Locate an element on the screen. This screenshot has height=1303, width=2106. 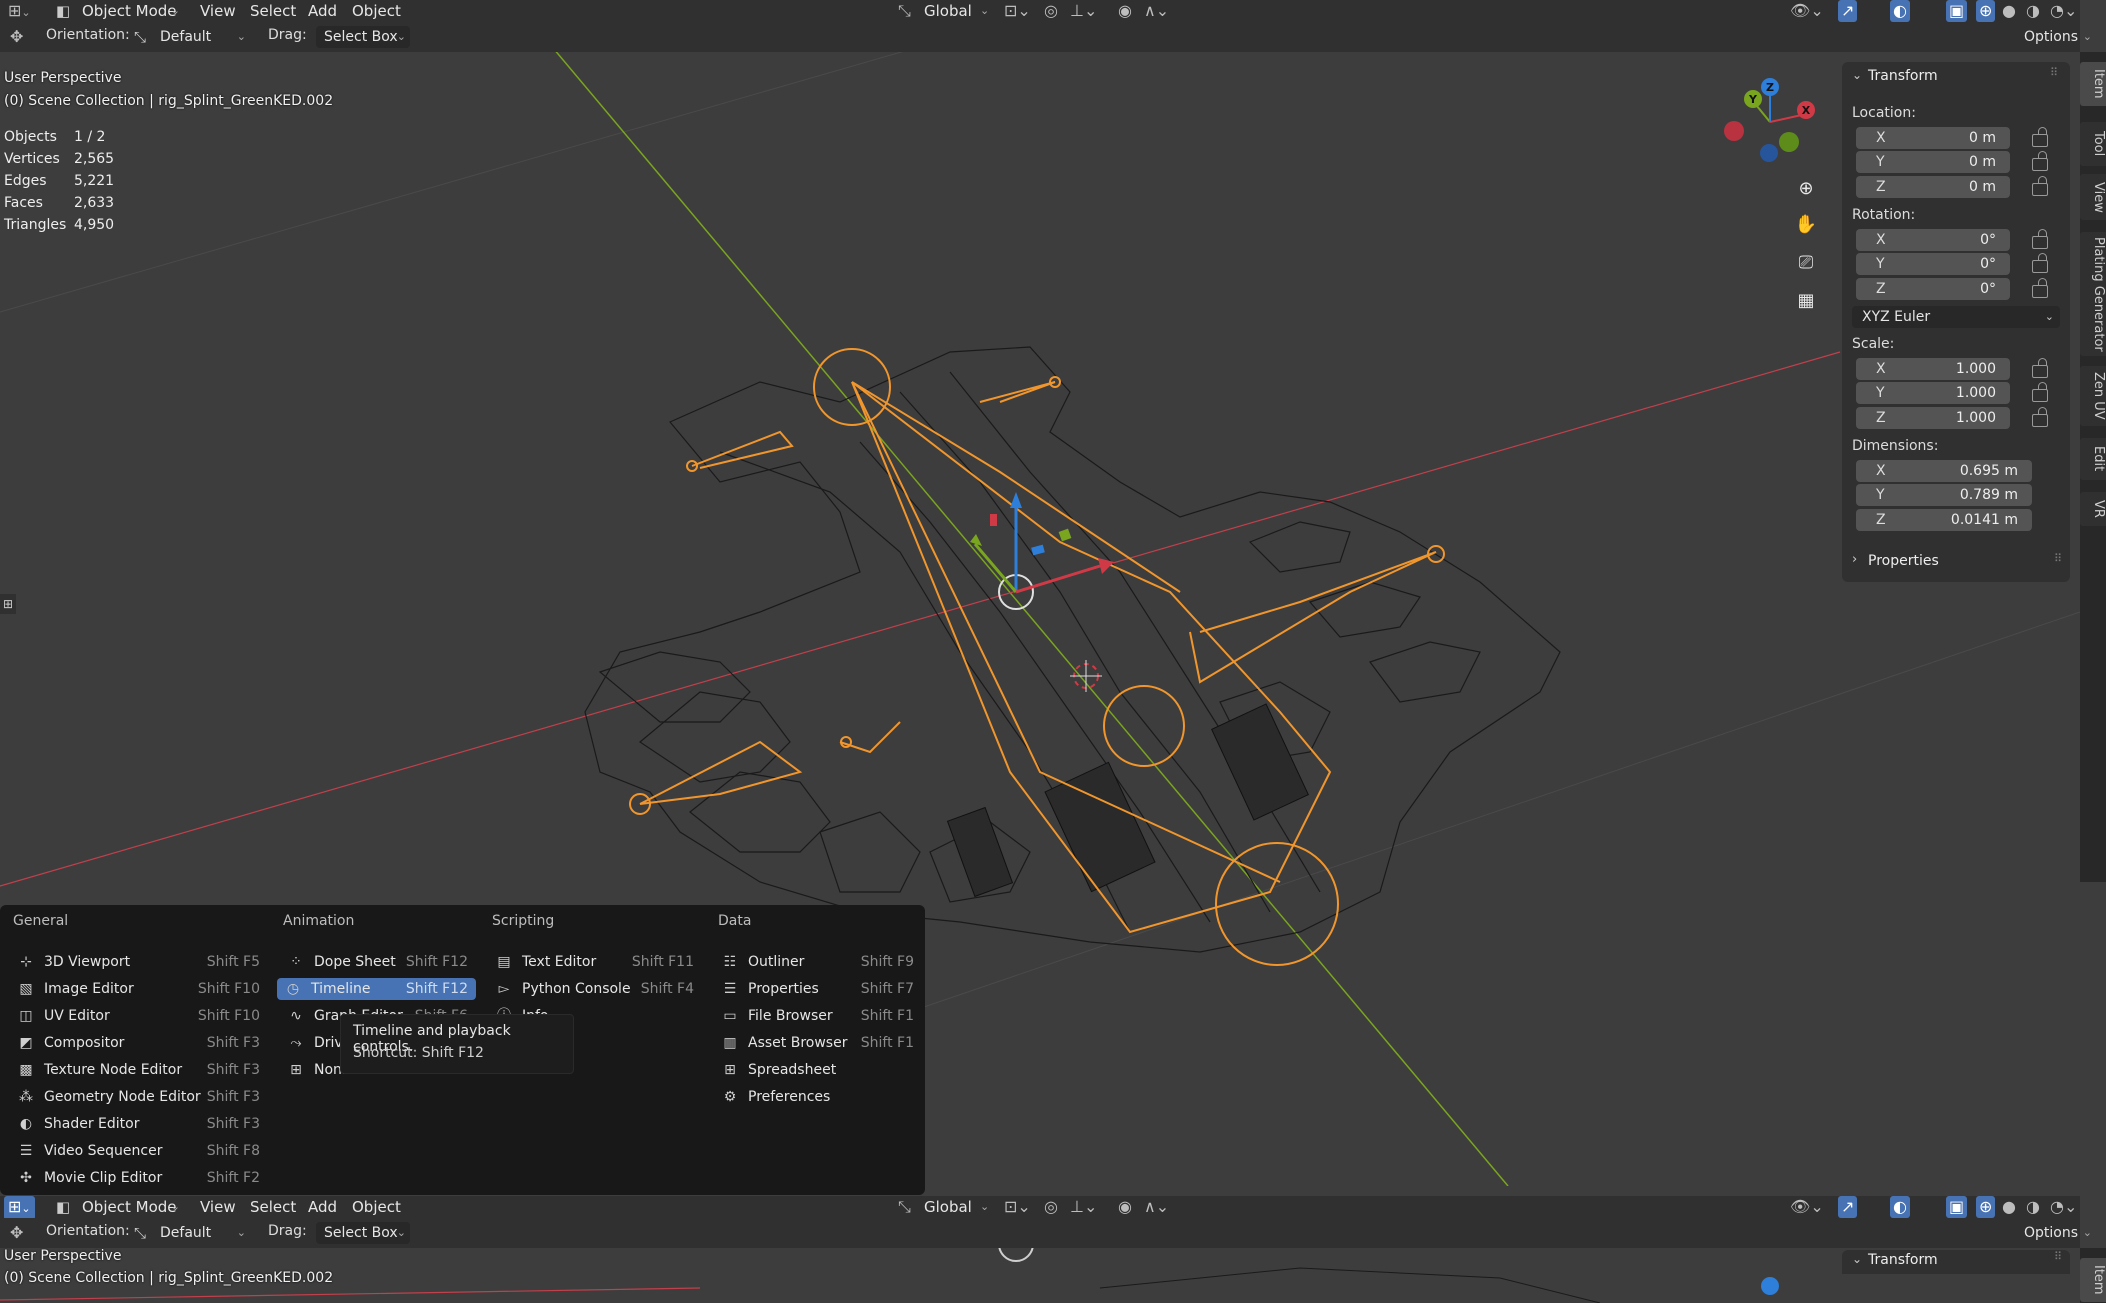
rotation-mode-dropdown: XYZ Euler ⌄ is located at coordinates (1956, 317).